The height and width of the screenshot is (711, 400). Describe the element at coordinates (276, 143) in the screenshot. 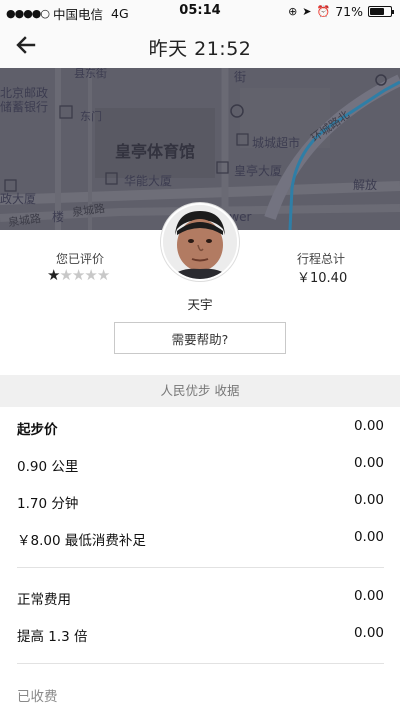

I see `map-label: 城城超市` at that location.